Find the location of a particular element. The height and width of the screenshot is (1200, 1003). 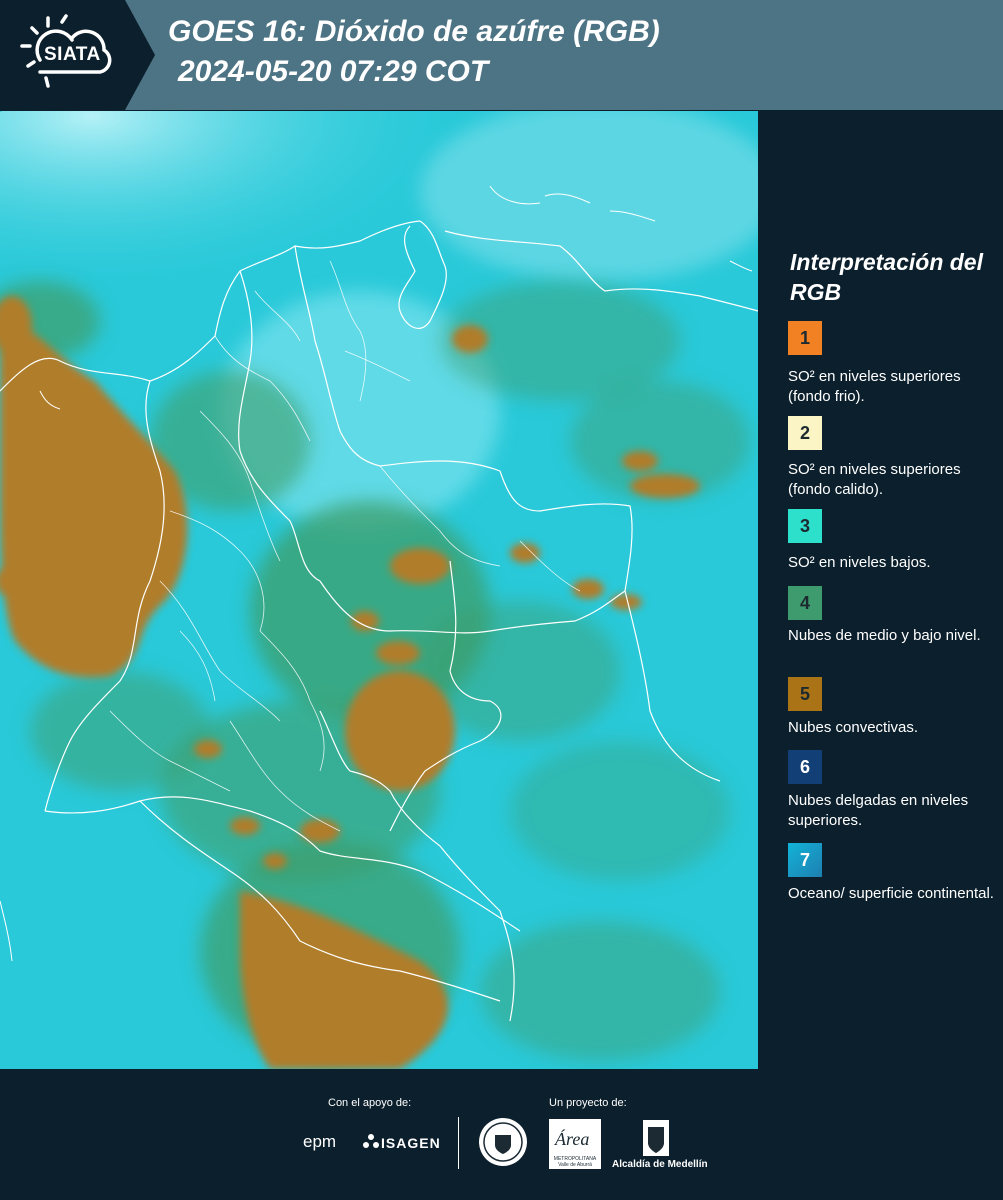

alcaldia-crest-icon is located at coordinates (656, 1138).